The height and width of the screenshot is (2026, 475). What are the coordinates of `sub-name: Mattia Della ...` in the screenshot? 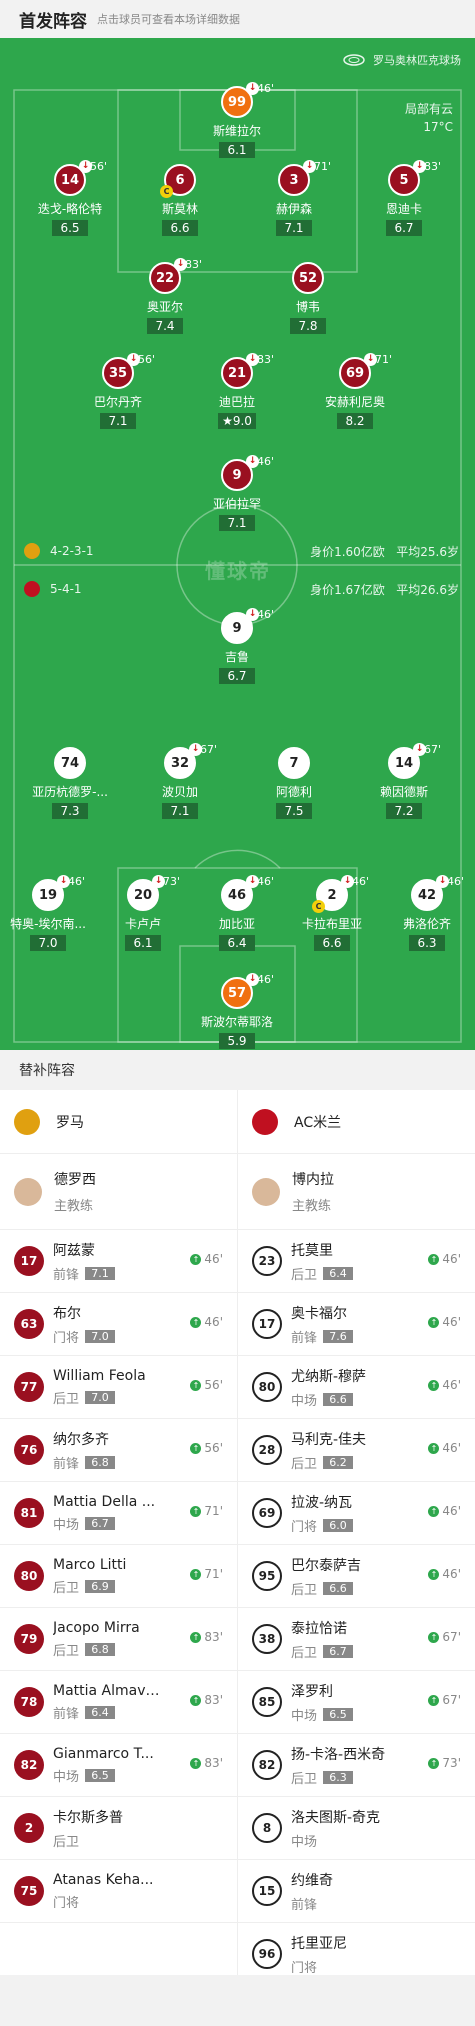 It's located at (104, 1501).